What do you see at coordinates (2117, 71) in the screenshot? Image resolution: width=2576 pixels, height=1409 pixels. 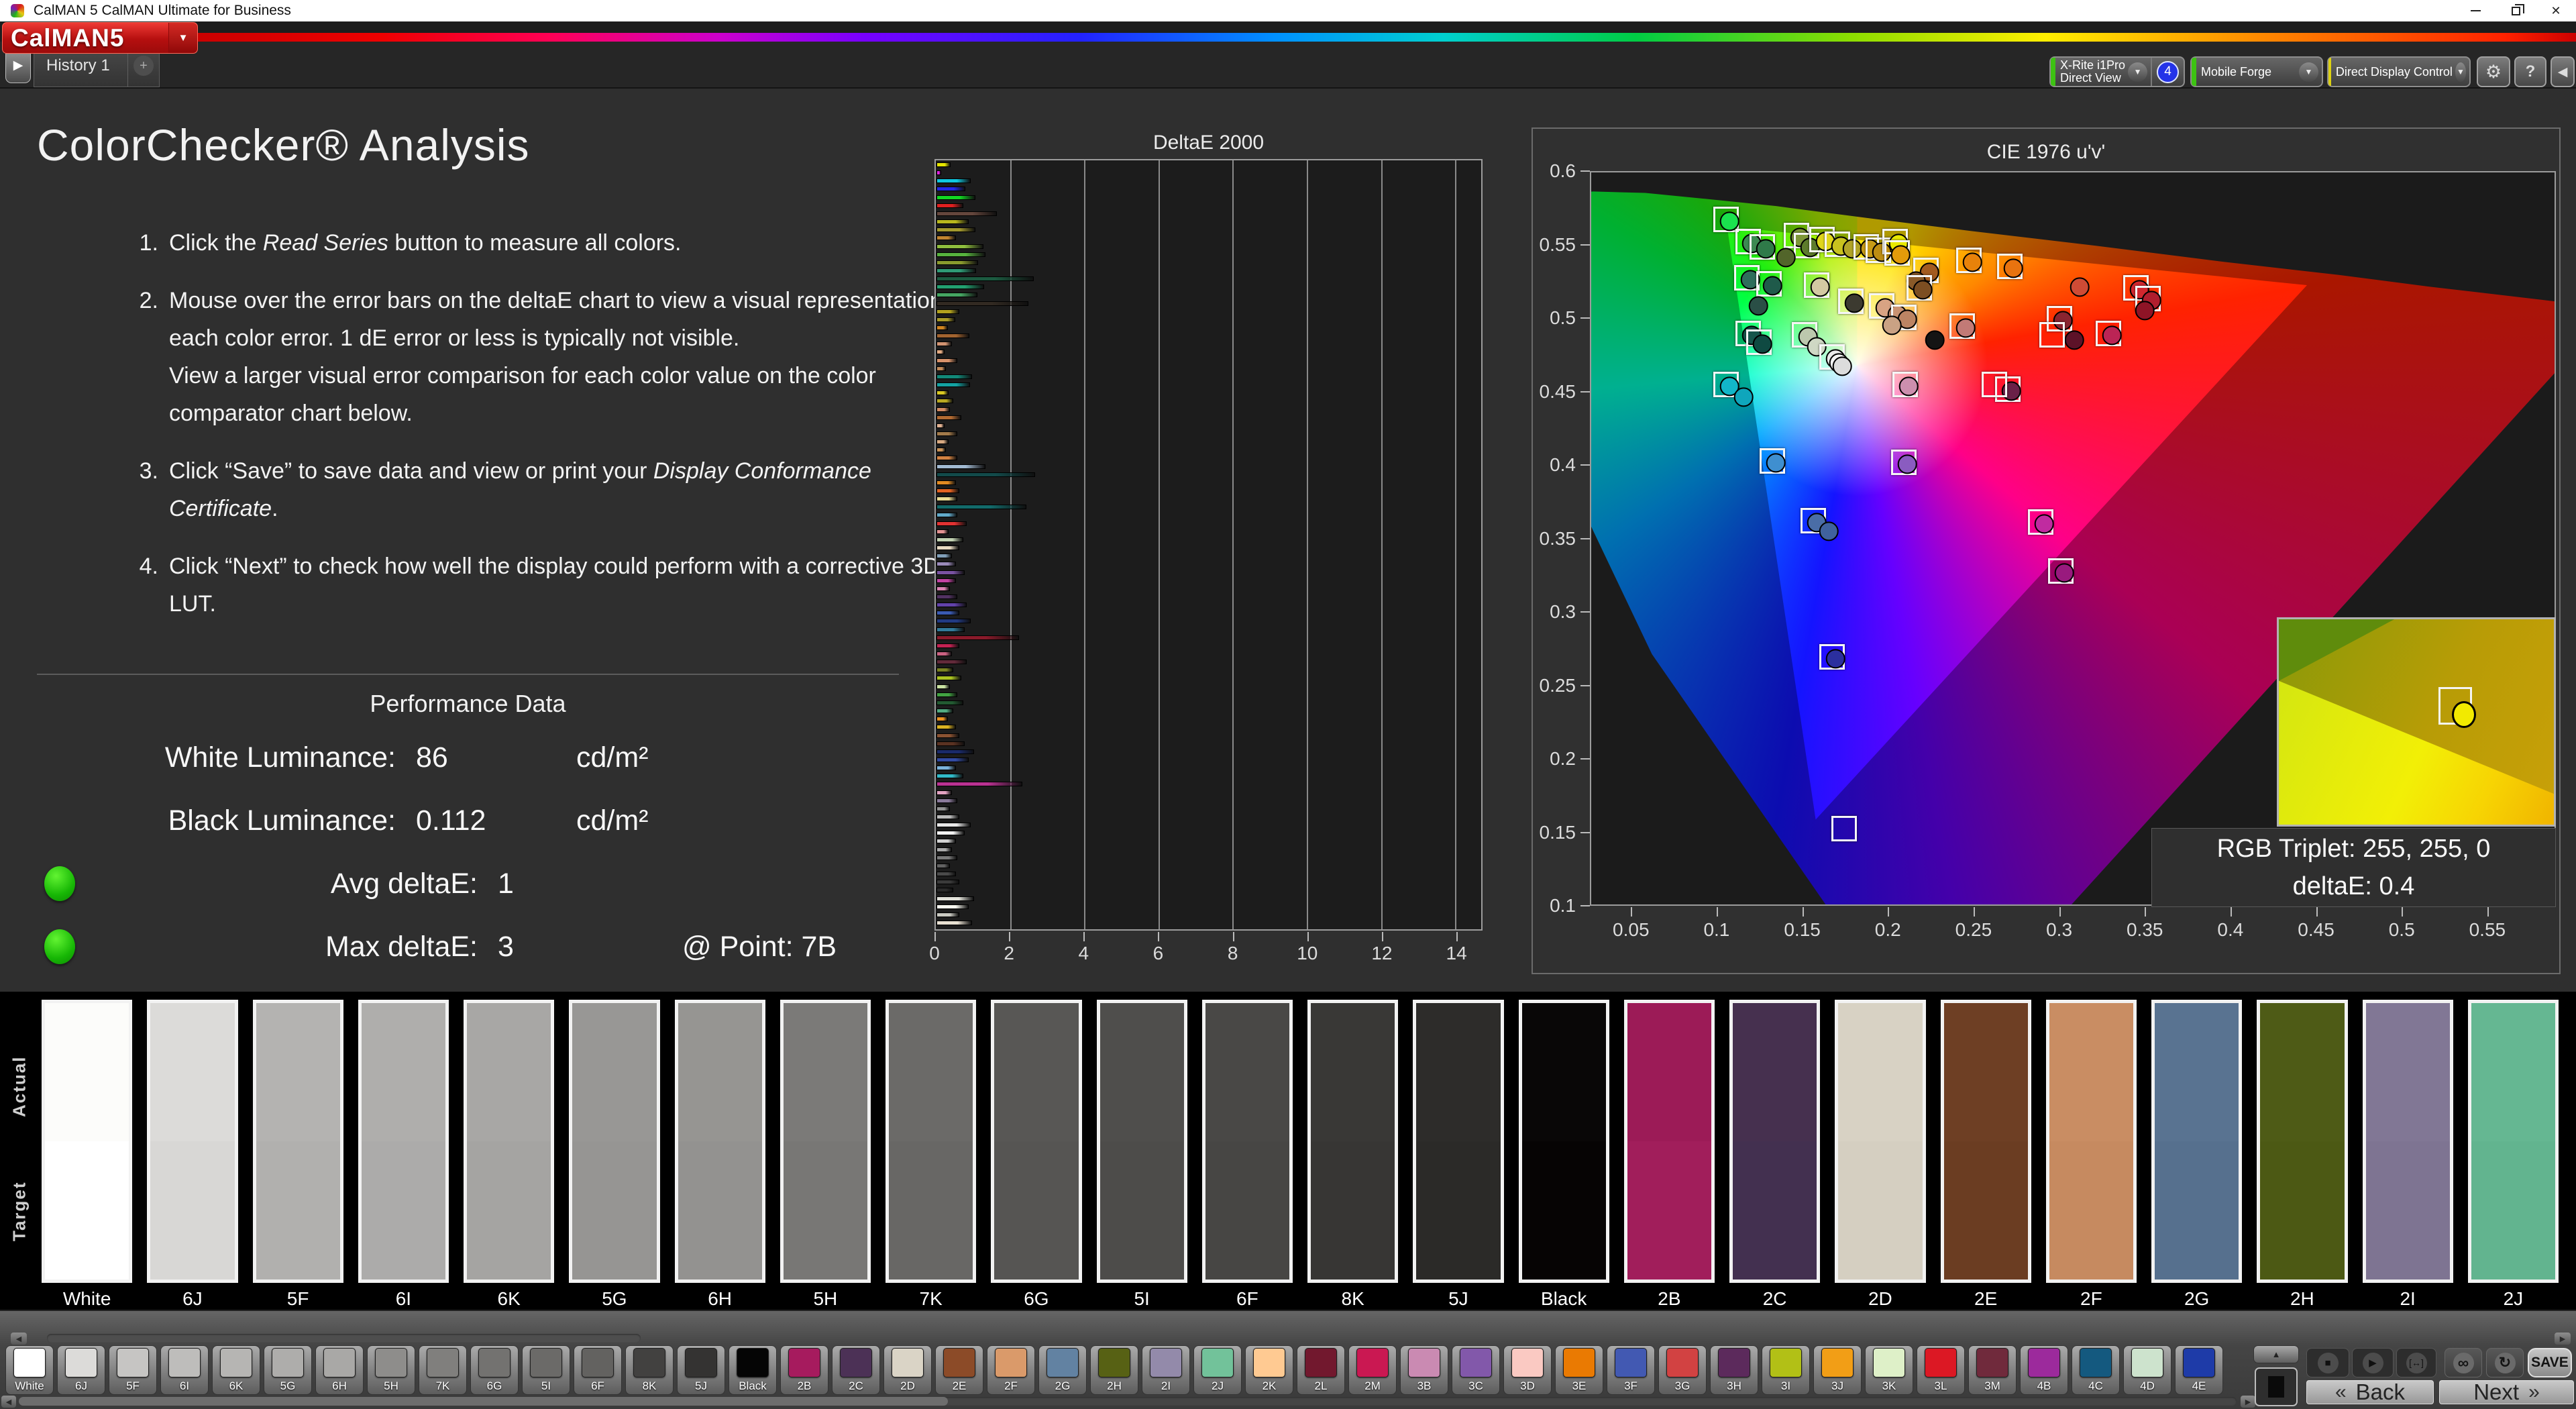 I see `device-dropdown-1: X-Rite i1Pro Direct View ▼ 4` at bounding box center [2117, 71].